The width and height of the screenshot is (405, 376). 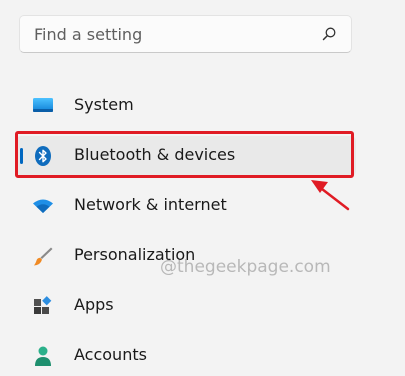 What do you see at coordinates (150, 204) in the screenshot?
I see `sidebar-item-label: Network & internet` at bounding box center [150, 204].